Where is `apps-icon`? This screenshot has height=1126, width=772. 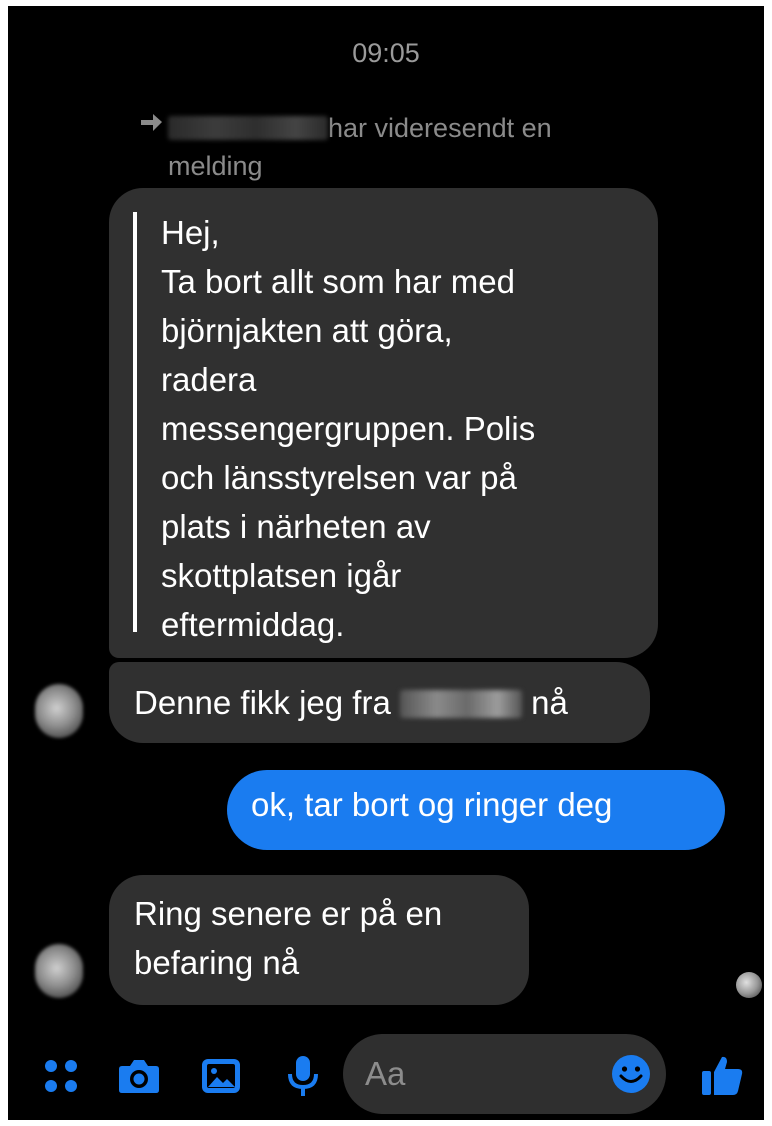 apps-icon is located at coordinates (61, 1076).